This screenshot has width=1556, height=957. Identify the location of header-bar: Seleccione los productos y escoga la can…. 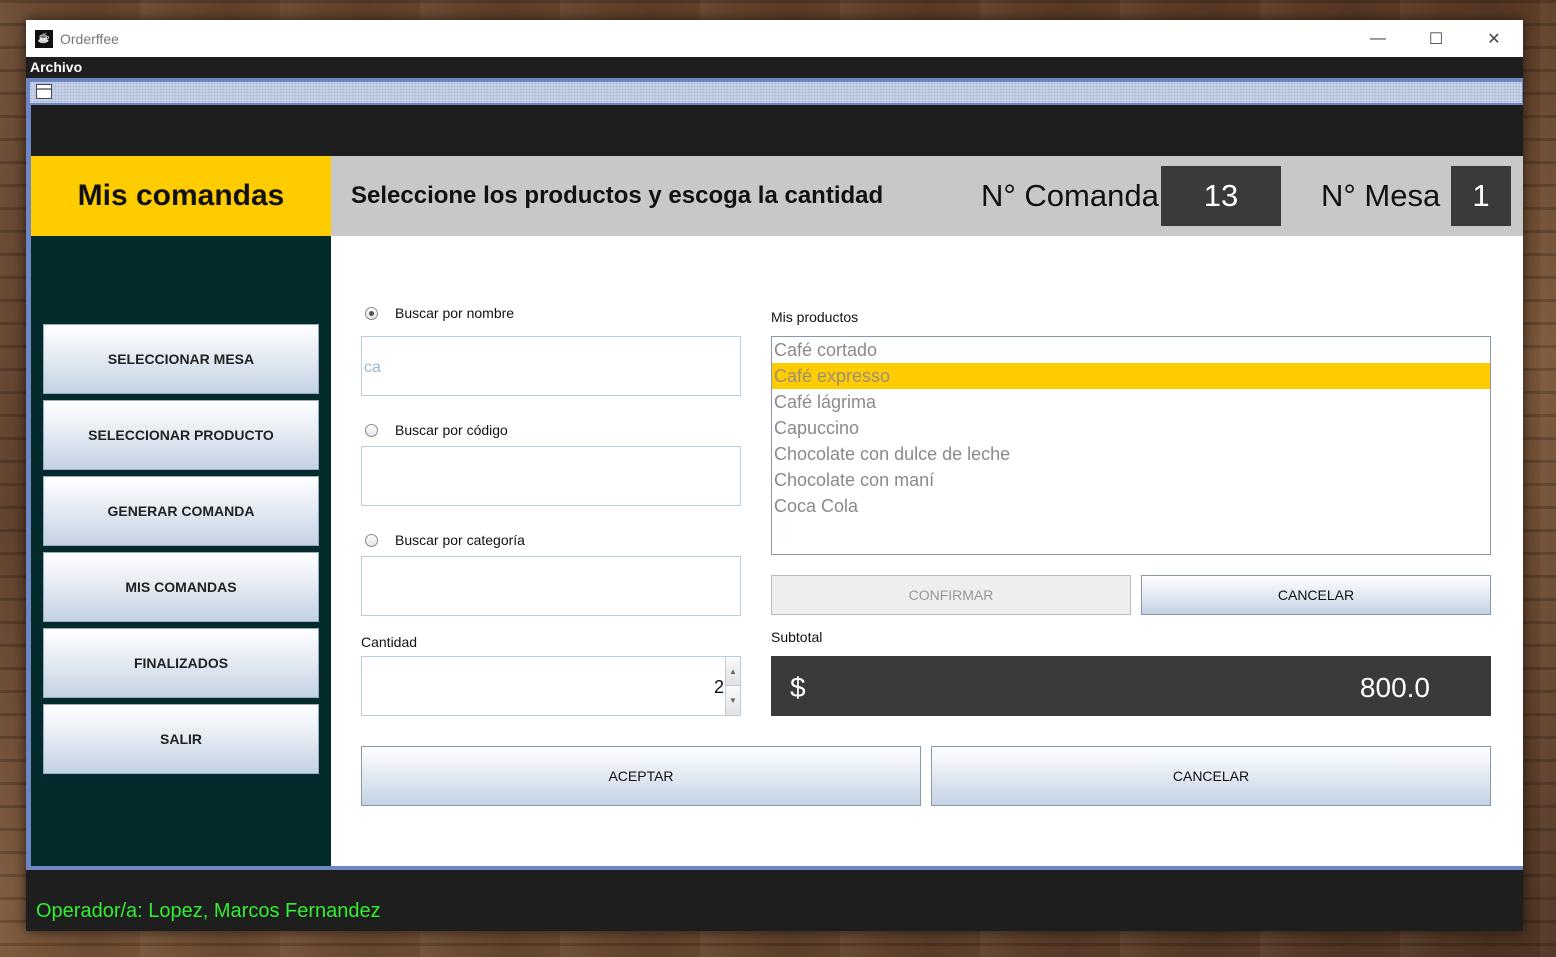
(927, 196).